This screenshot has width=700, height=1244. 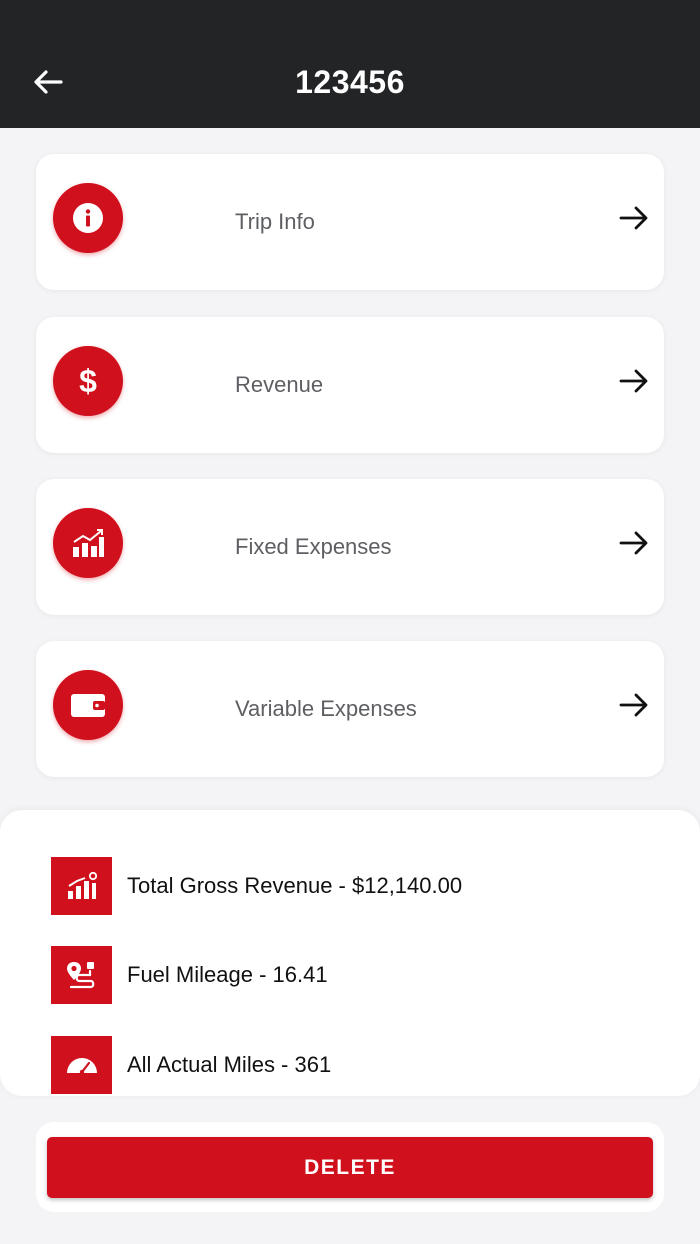 I want to click on trip-info-badge, so click(x=88, y=218).